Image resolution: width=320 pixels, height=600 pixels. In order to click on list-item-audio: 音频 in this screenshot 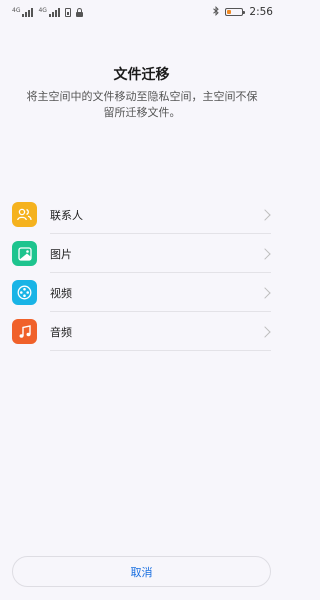, I will do `click(141, 331)`.